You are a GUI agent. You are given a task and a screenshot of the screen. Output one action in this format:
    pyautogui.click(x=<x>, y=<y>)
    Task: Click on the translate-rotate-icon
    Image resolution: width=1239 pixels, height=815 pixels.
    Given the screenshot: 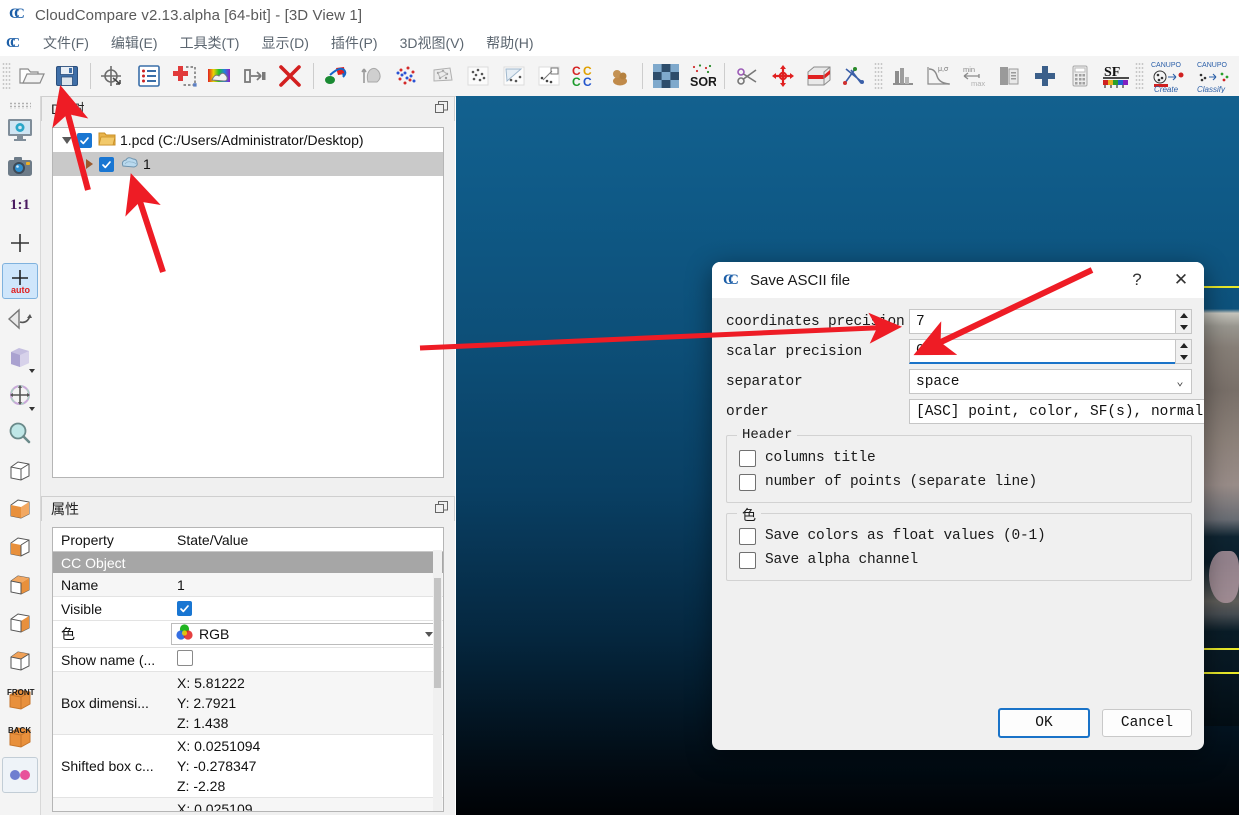 What is the action you would take?
    pyautogui.click(x=783, y=76)
    